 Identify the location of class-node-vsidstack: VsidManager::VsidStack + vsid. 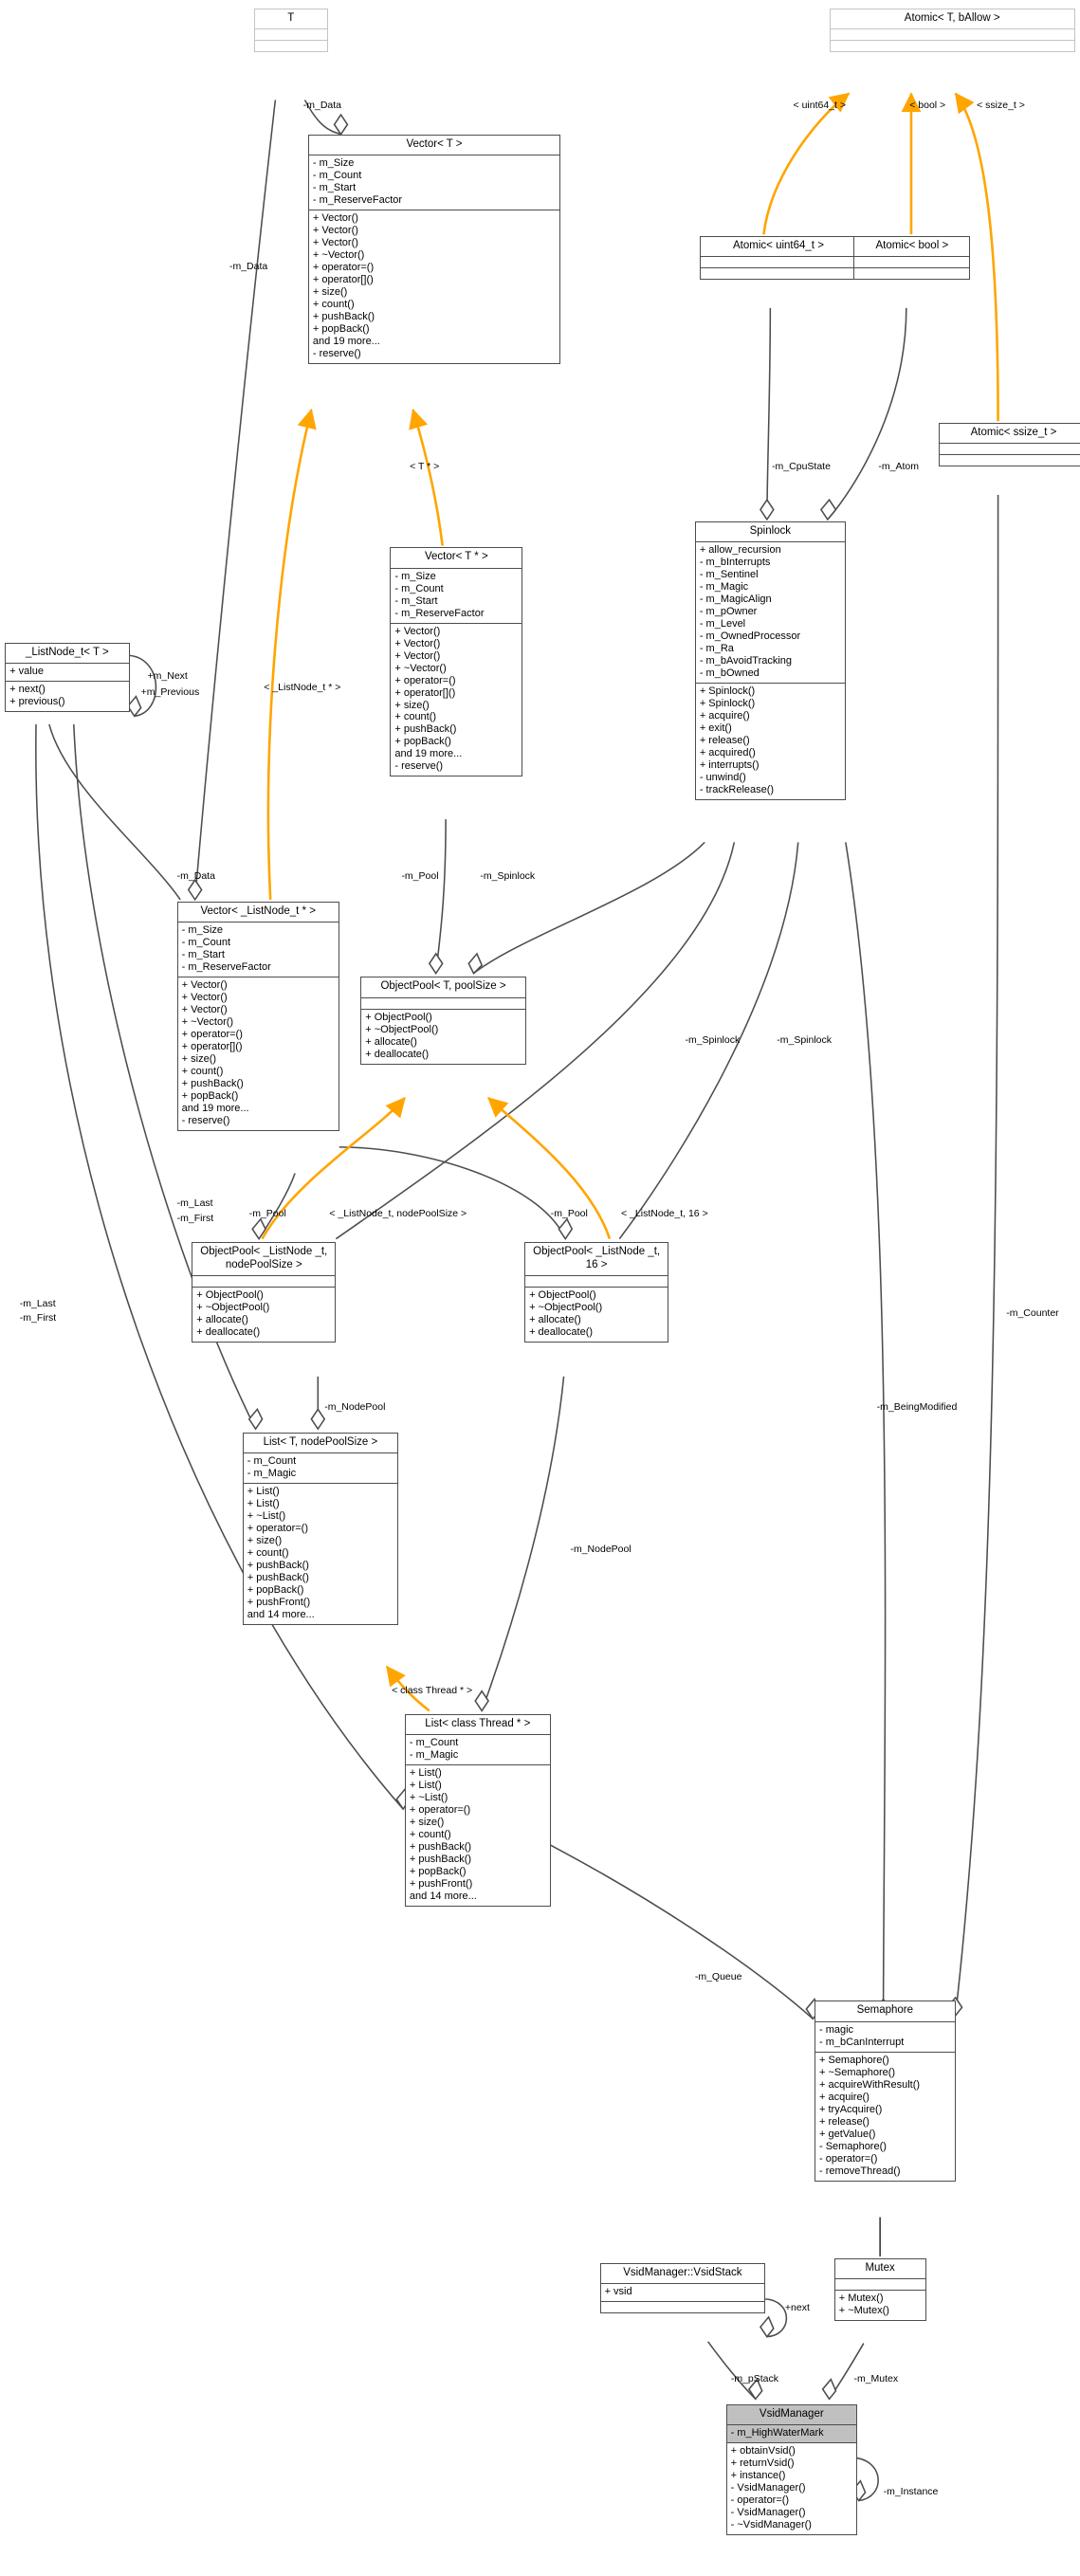
(682, 2288).